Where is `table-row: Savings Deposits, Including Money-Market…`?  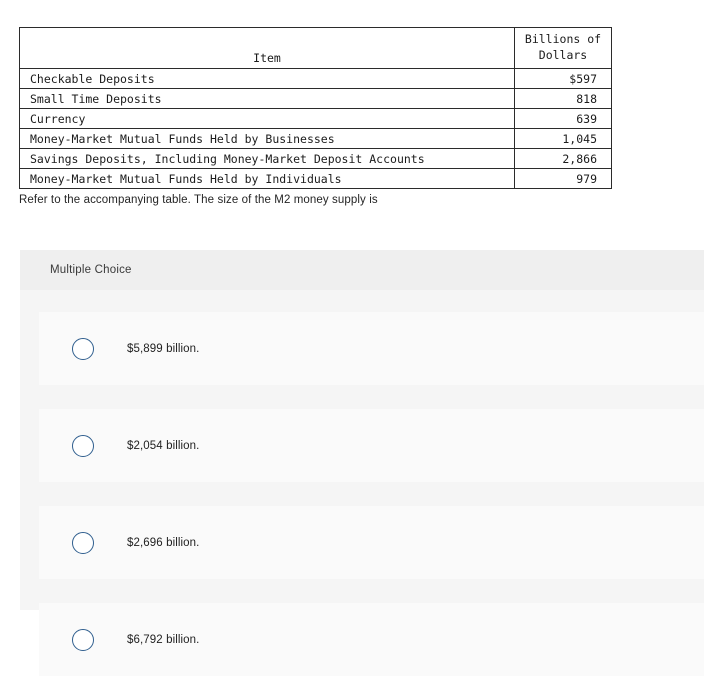
table-row: Savings Deposits, Including Money-Market… is located at coordinates (315, 158).